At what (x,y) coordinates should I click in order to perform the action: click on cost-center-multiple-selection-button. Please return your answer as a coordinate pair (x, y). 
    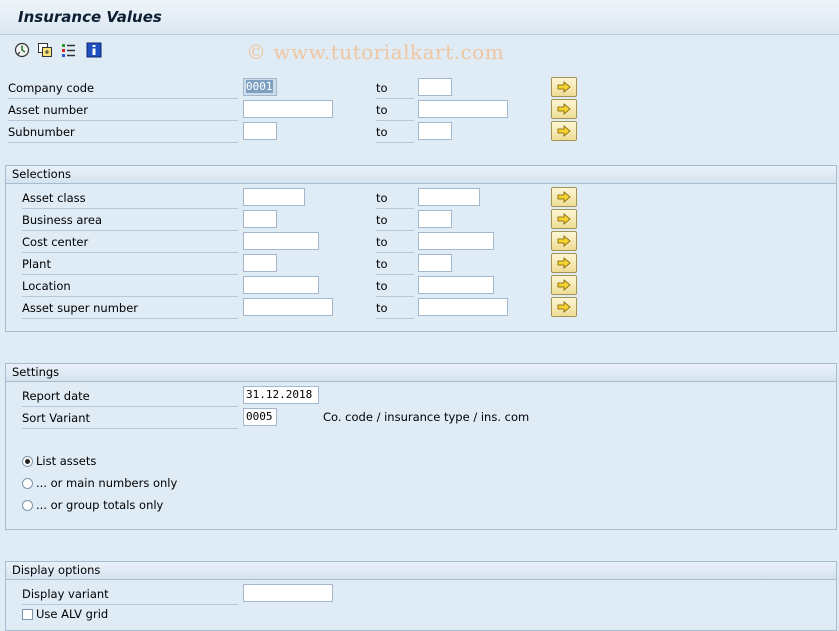
    Looking at the image, I should click on (564, 241).